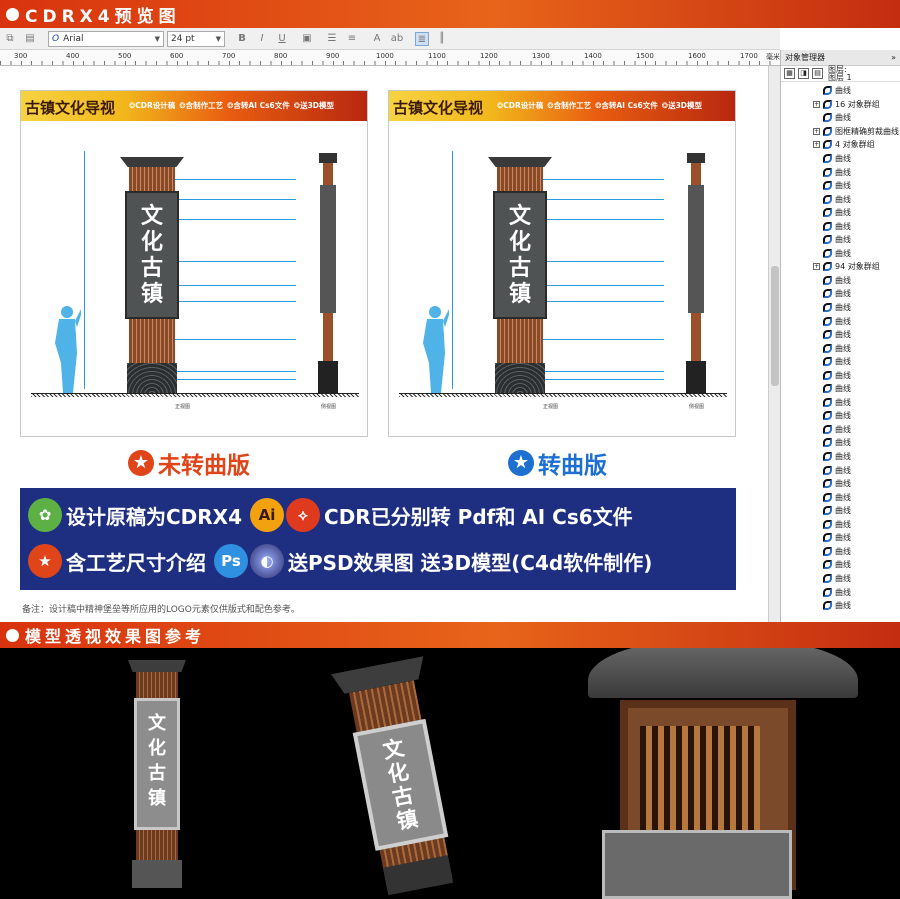 Image resolution: width=900 pixels, height=899 pixels. I want to click on render-sign-closeup, so click(728, 773).